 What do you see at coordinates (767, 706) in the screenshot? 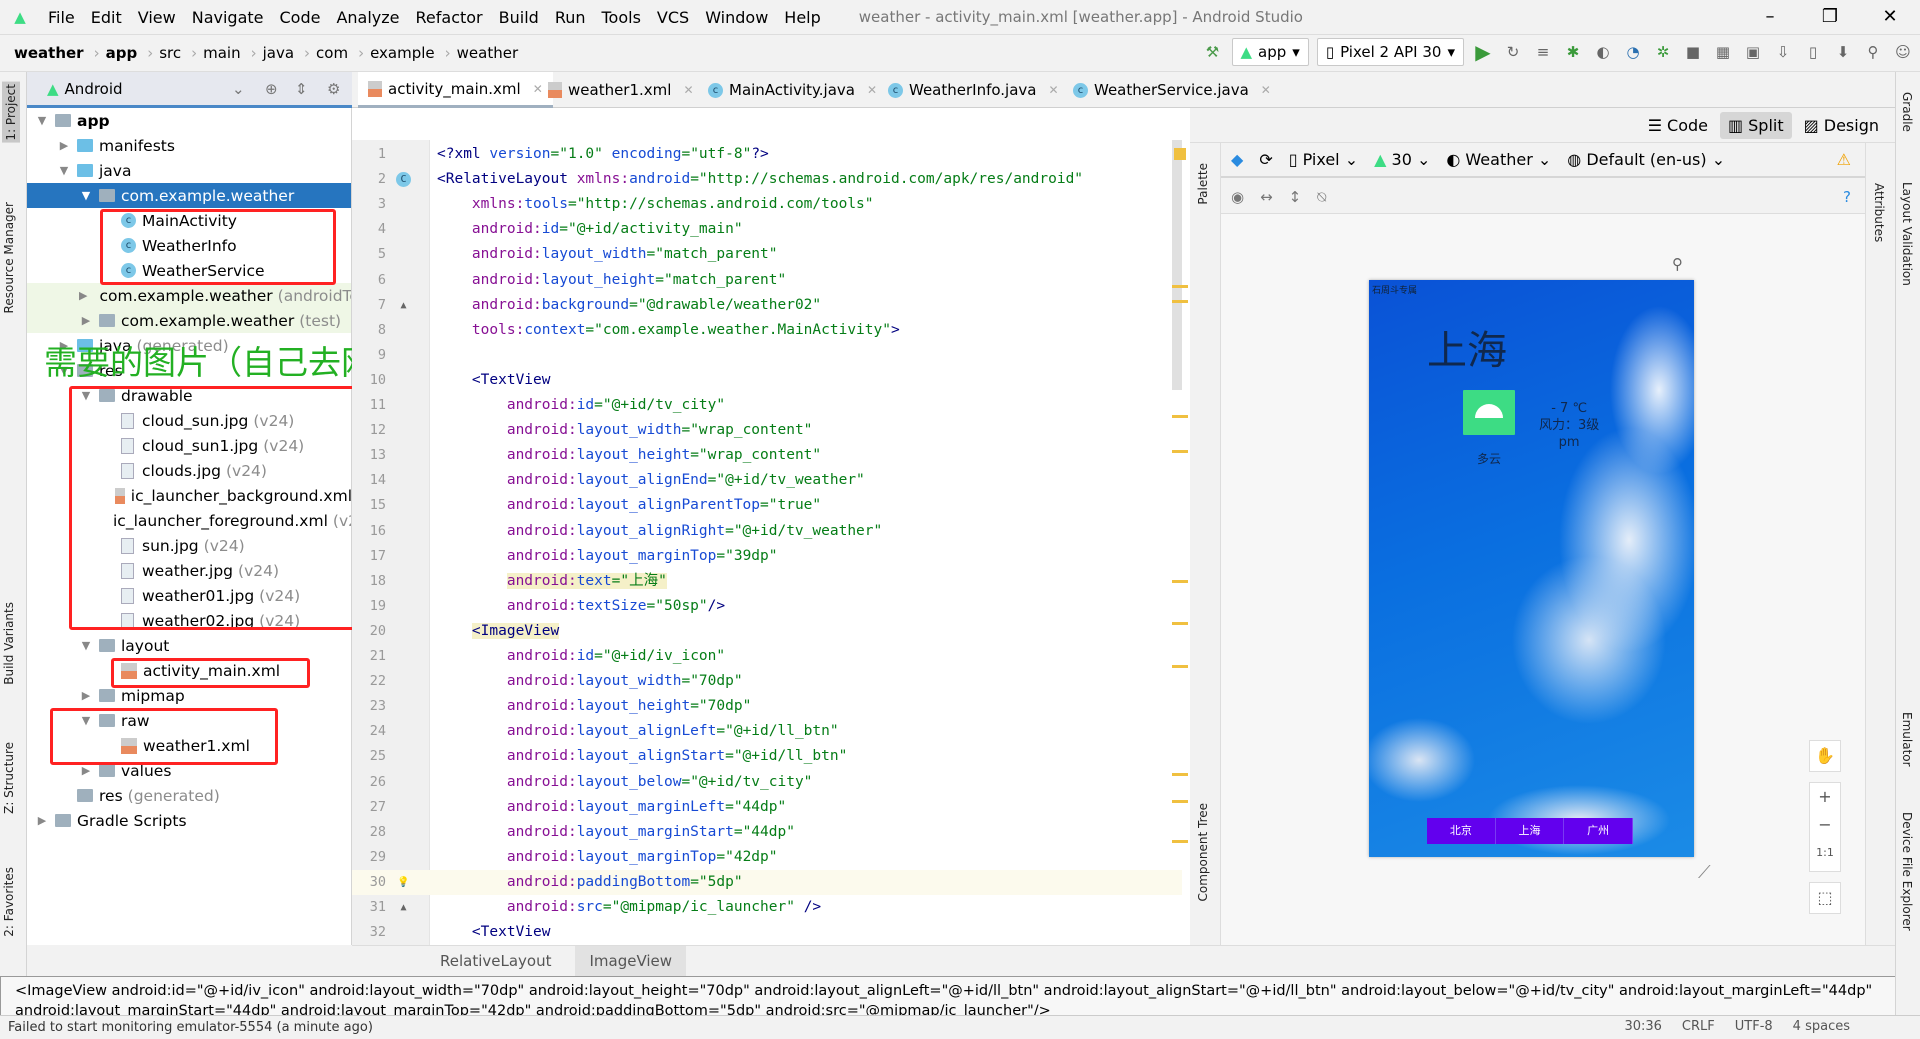
I see `code-line: 23 android:layout_height="70dp"` at bounding box center [767, 706].